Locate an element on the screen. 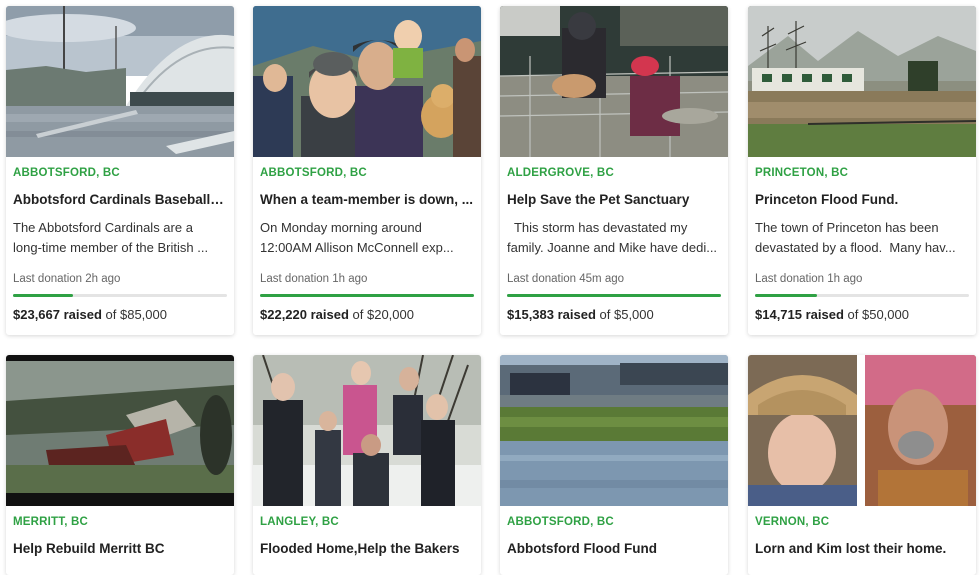 This screenshot has height=575, width=980. amount-raised: $14,715 raised of $50,000 is located at coordinates (862, 315).